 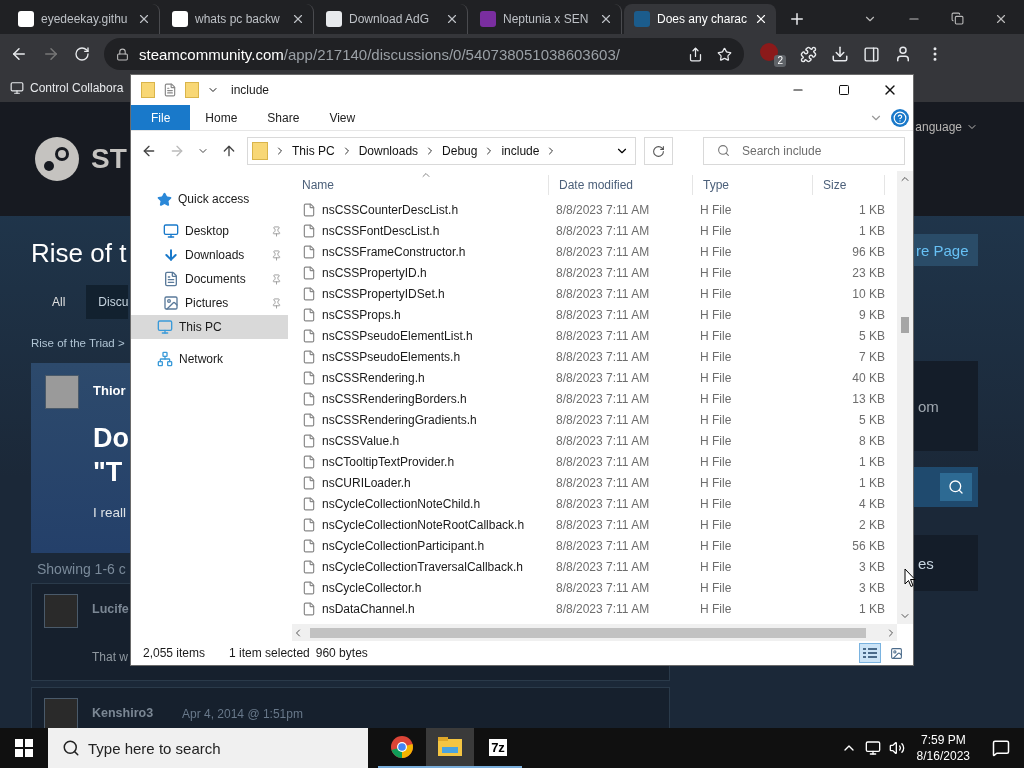 I want to click on ribbon-tab: View, so click(x=342, y=117).